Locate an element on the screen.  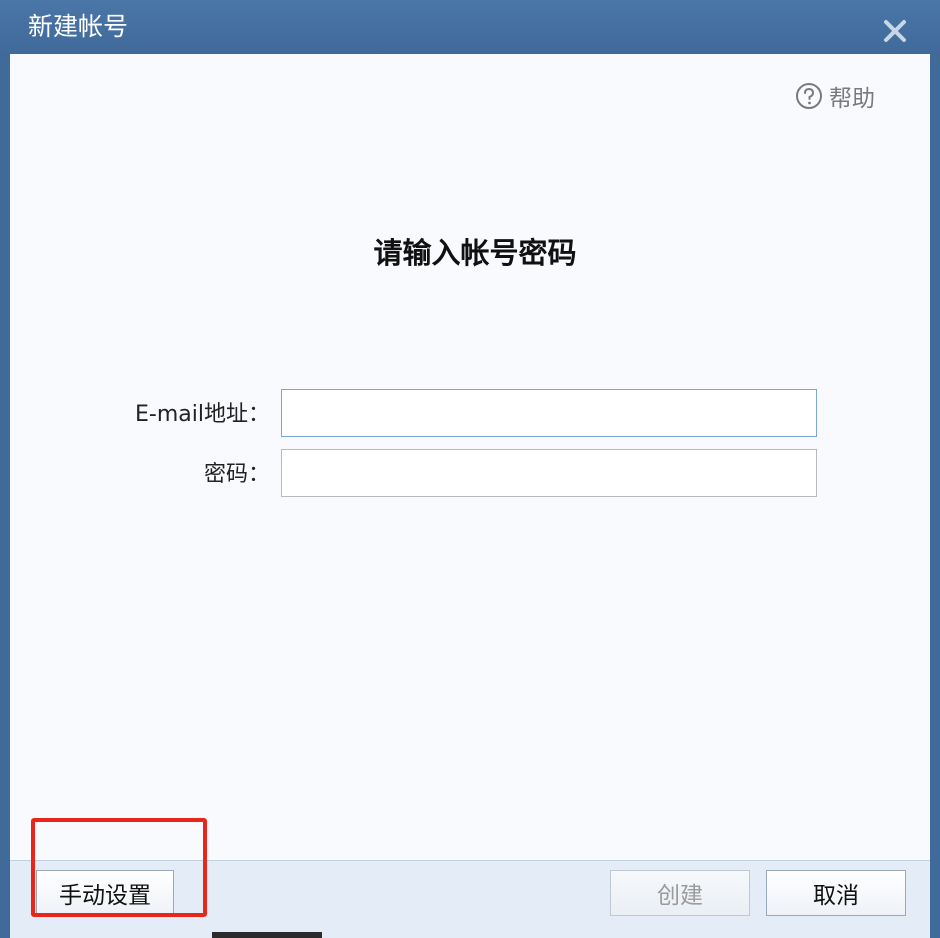
close-icon is located at coordinates (895, 31).